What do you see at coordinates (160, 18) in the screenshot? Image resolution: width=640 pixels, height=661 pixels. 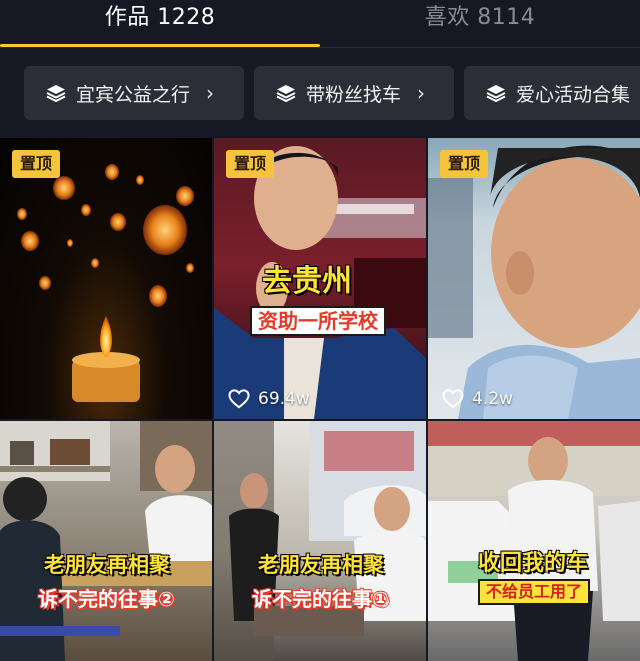 I see `tab-works: 作品 1228` at bounding box center [160, 18].